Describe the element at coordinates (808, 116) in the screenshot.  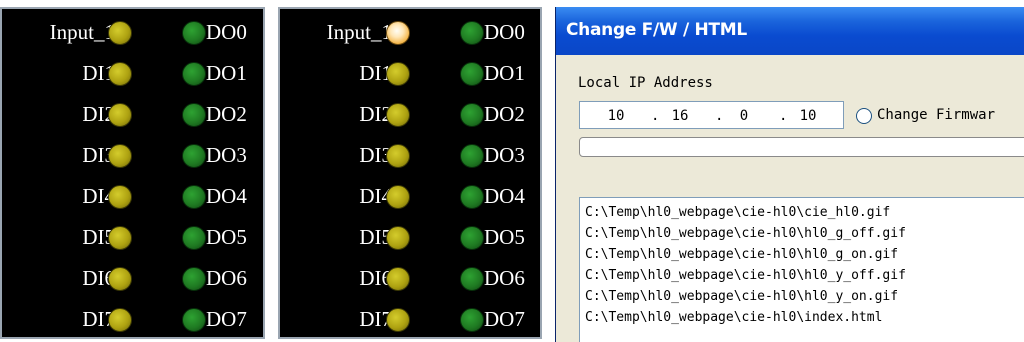
I see `ip-octet-4: 10` at that location.